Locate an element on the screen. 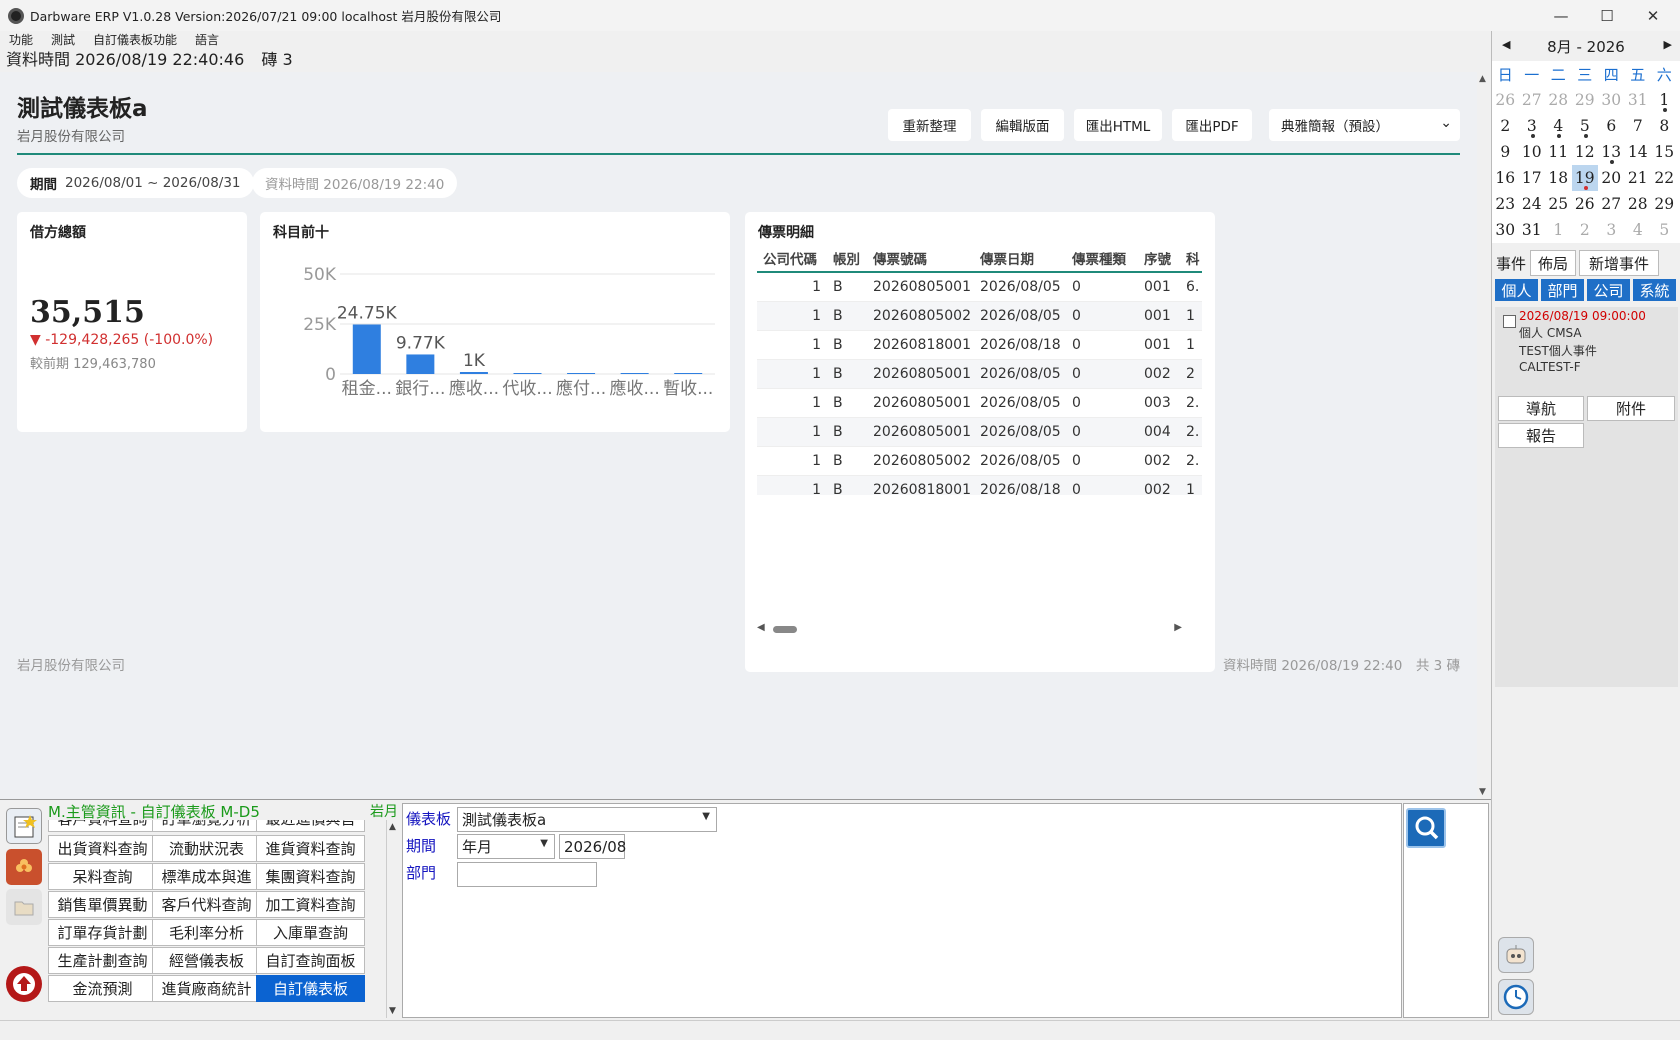  table-row: 1 B 20260818001 2026/08/18 0 001 1 is located at coordinates (979, 345).